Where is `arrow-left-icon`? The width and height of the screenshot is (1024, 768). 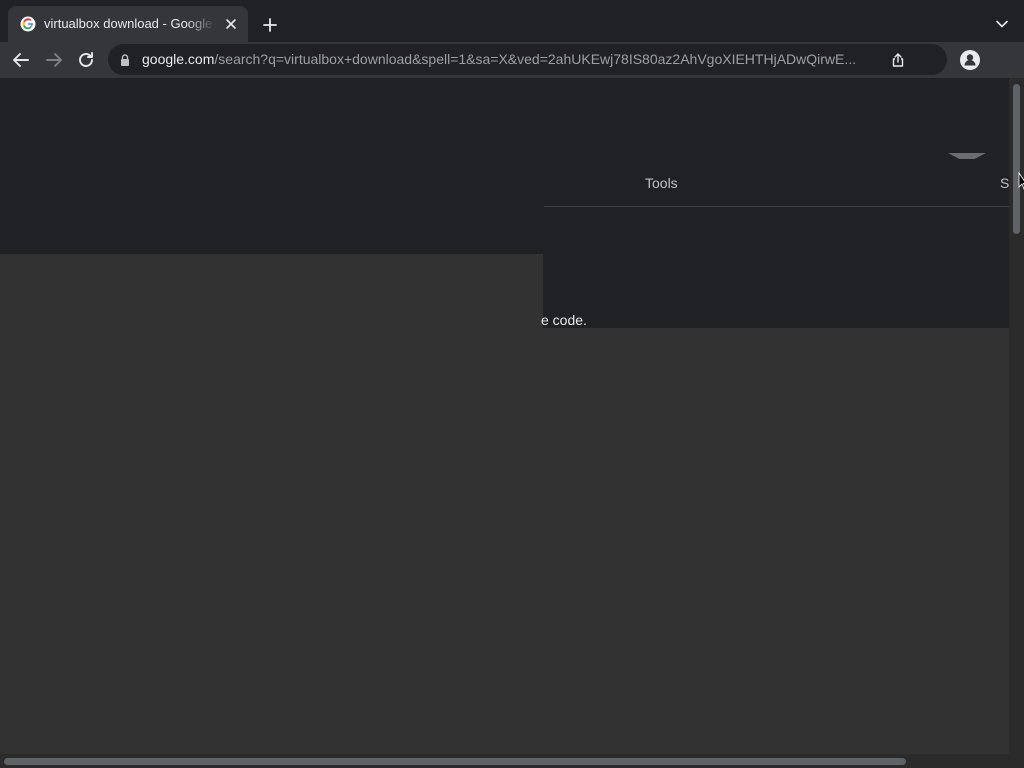
arrow-left-icon is located at coordinates (21, 60).